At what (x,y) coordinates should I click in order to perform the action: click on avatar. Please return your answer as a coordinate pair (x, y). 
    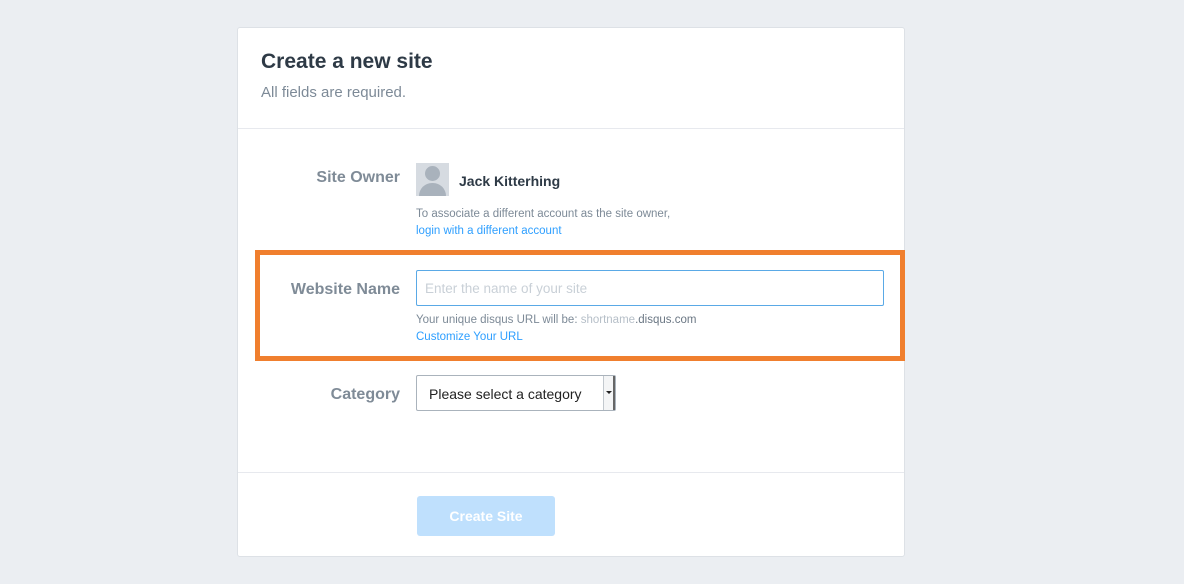
    Looking at the image, I should click on (432, 179).